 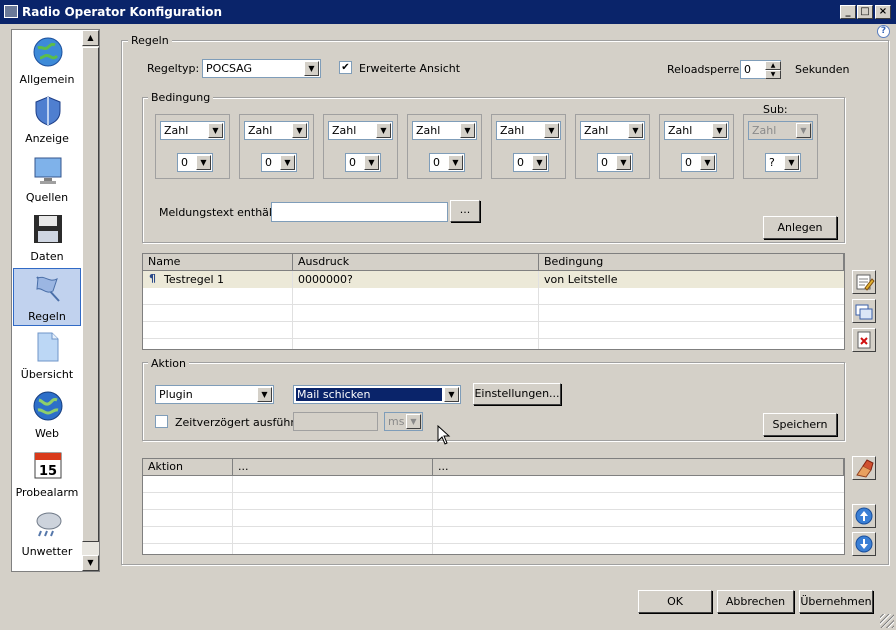 What do you see at coordinates (47, 238) in the screenshot?
I see `sidebar-item-daten: Daten` at bounding box center [47, 238].